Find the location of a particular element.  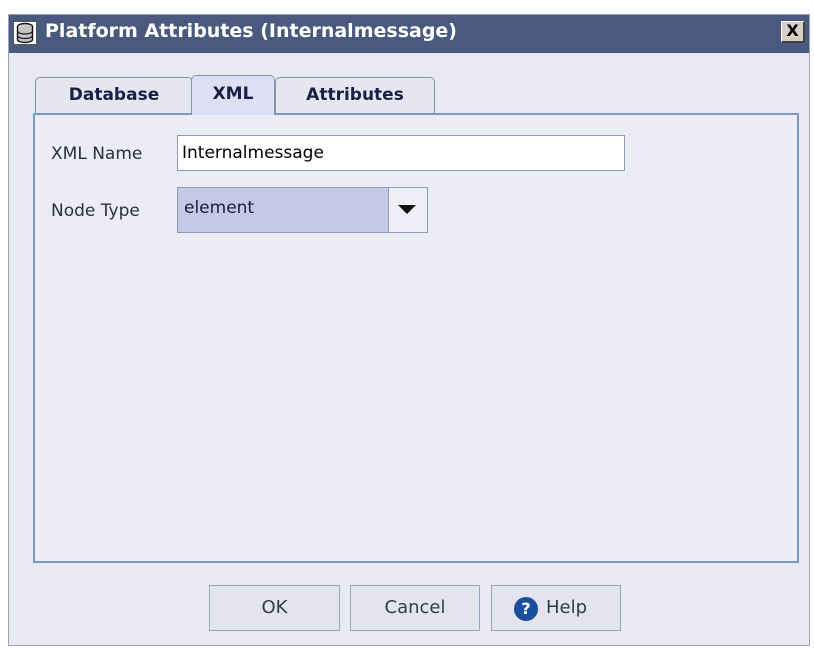

title-bar: Platform Attributes (Internalmessage) X is located at coordinates (409, 34).